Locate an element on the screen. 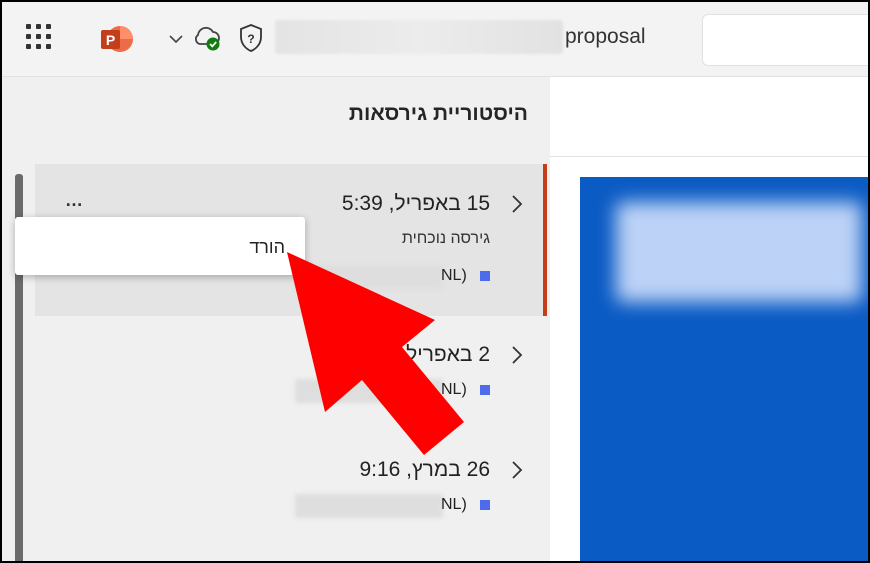 Image resolution: width=870 pixels, height=563 pixels. slide-title-redacted is located at coordinates (739, 252).